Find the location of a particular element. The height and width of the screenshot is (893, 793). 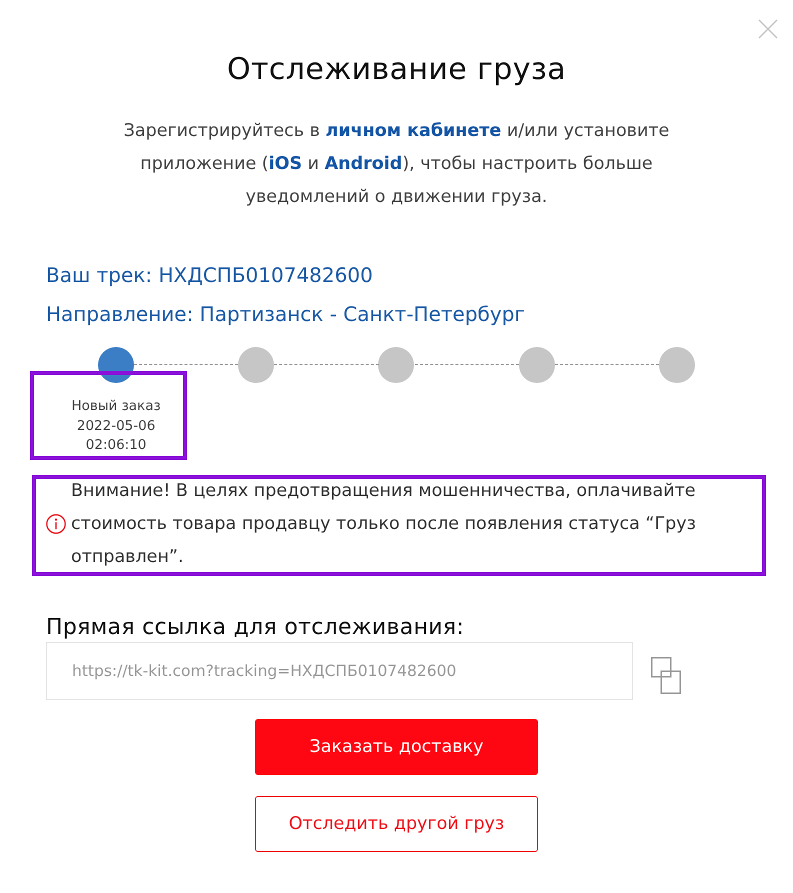

track-another-button: Отследить другой груз is located at coordinates (396, 824).